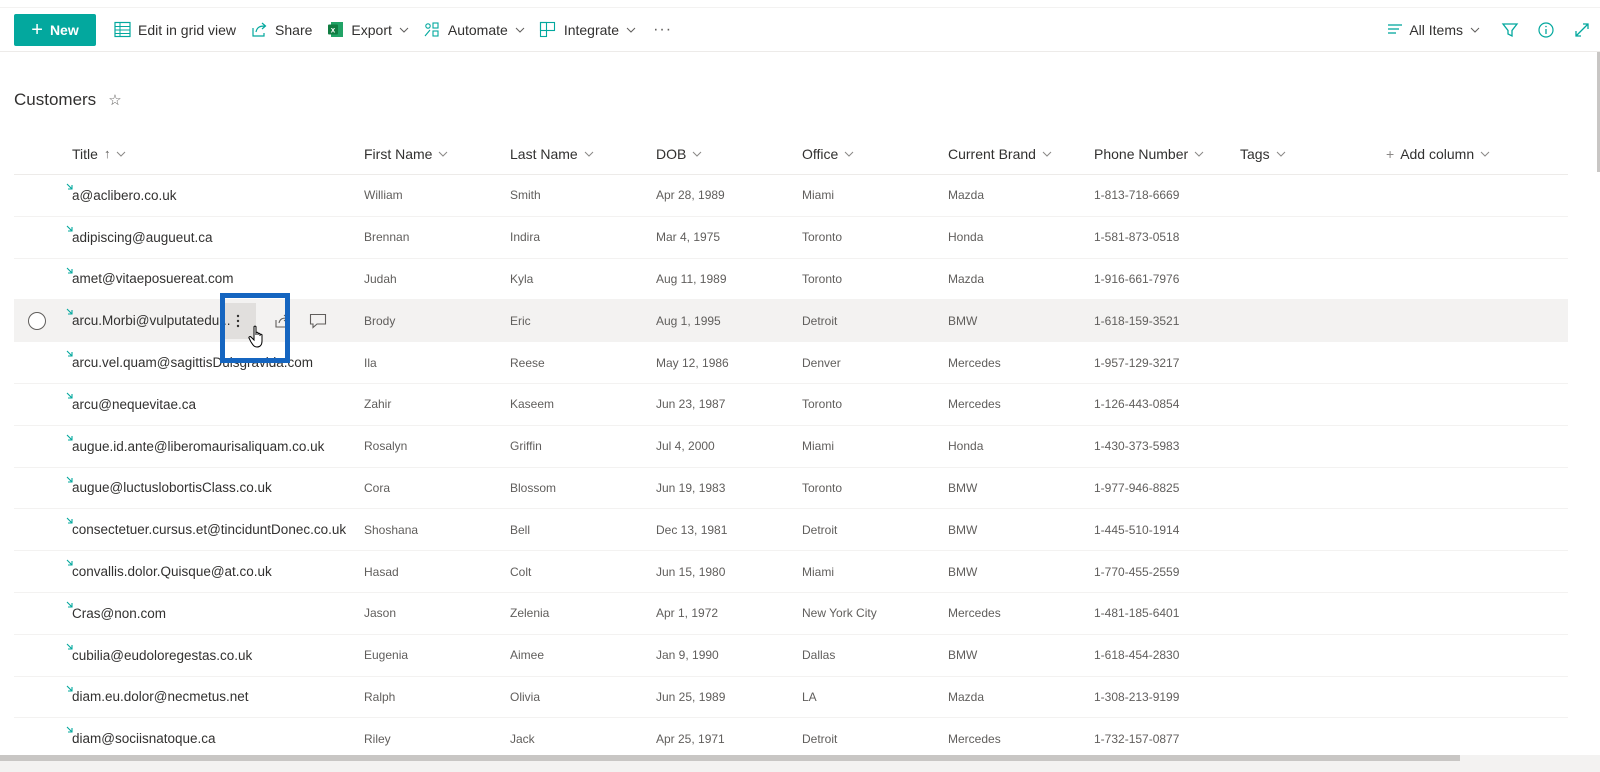 The image size is (1600, 772). Describe the element at coordinates (153, 278) in the screenshot. I see `title-link: amet@vitaeposuereat.com` at that location.